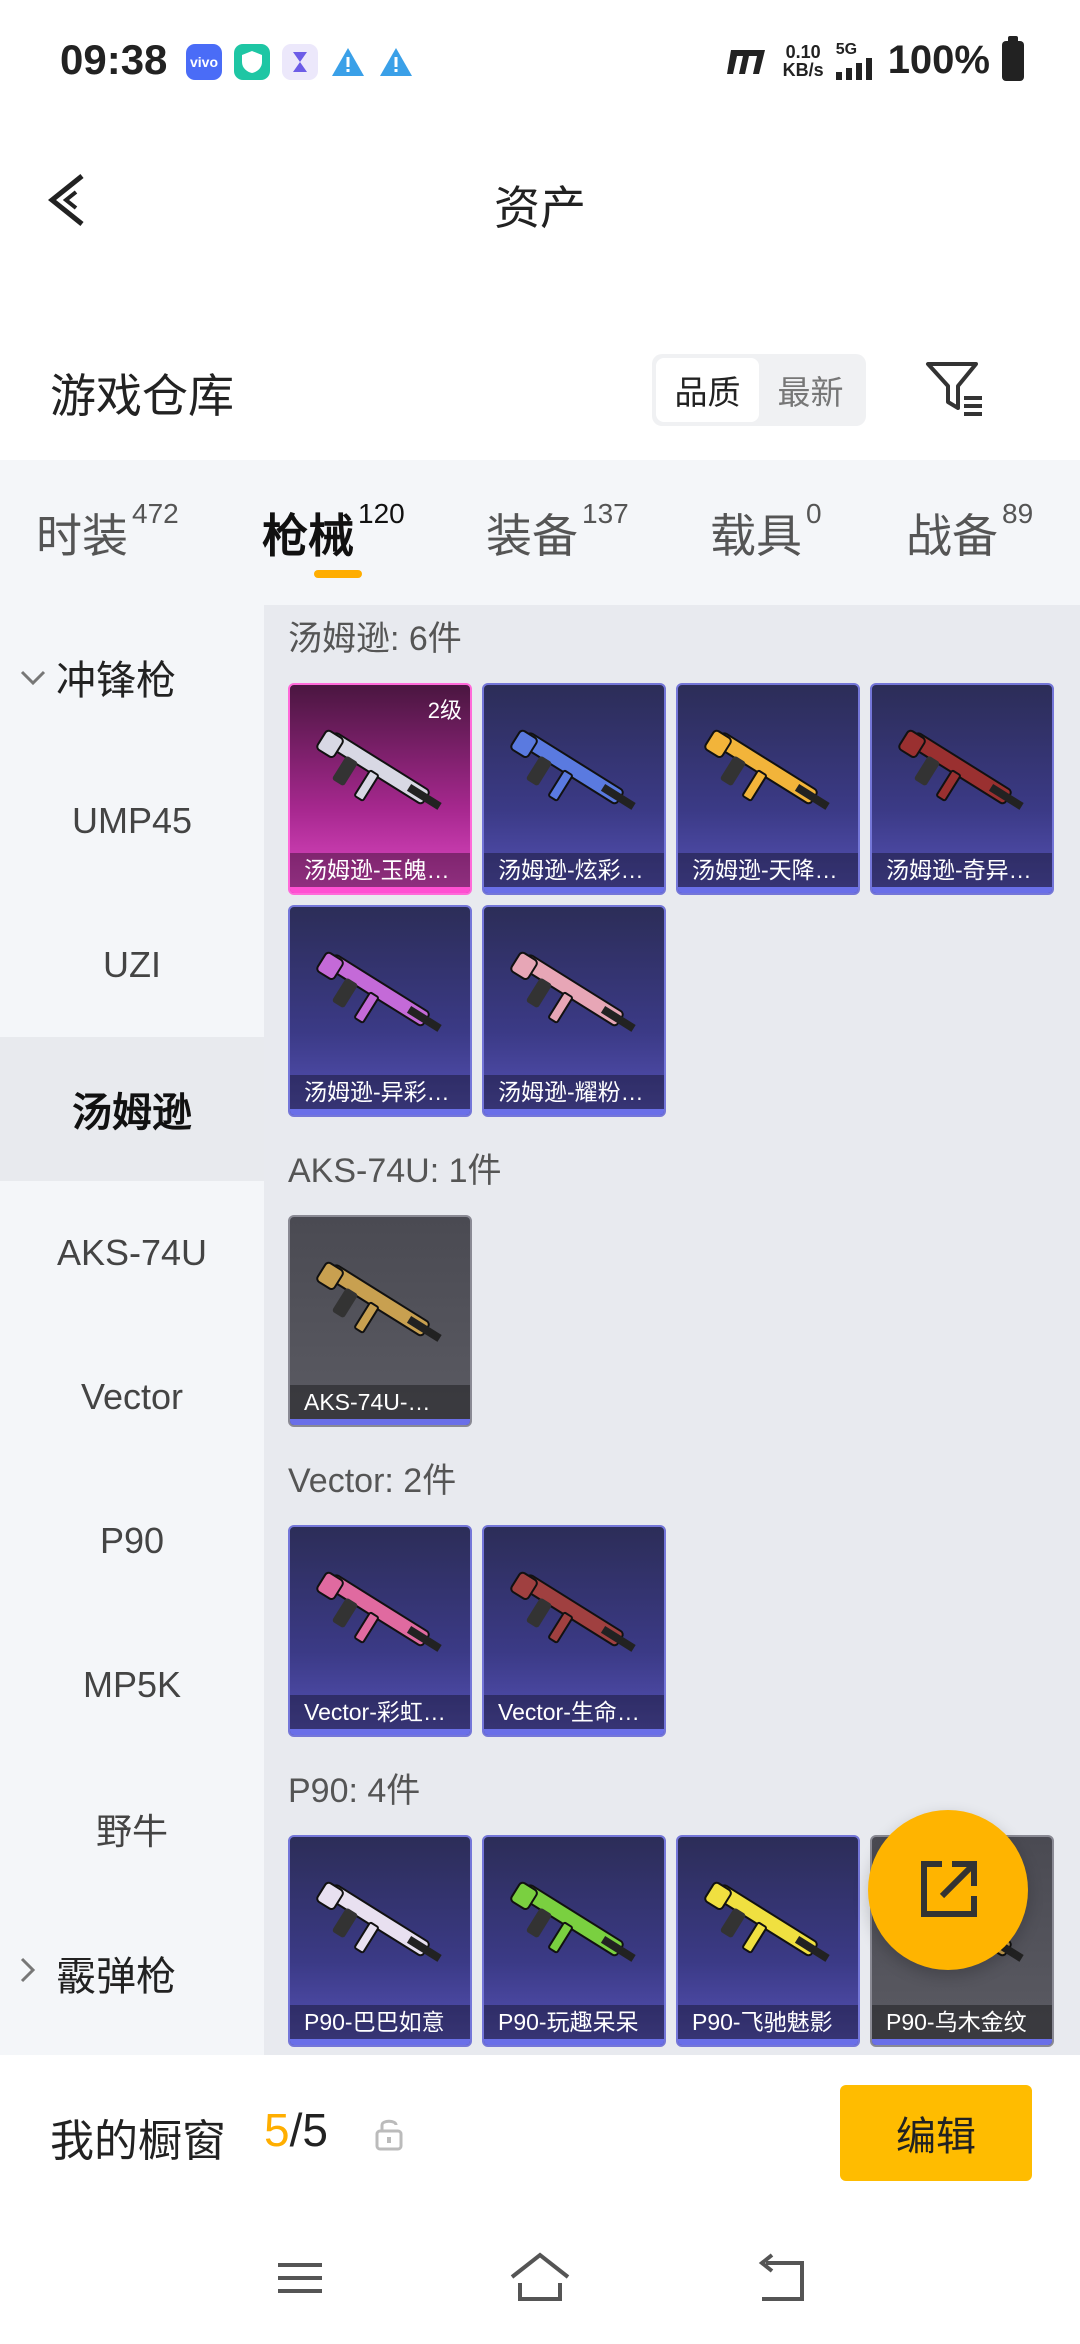  I want to click on tab-vehicles: 载具 0, so click(766, 532).